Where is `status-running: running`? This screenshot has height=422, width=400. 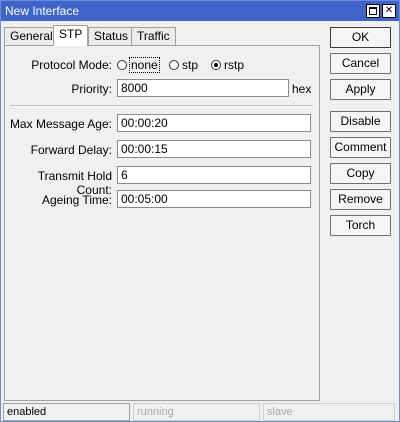
status-running: running is located at coordinates (196, 412).